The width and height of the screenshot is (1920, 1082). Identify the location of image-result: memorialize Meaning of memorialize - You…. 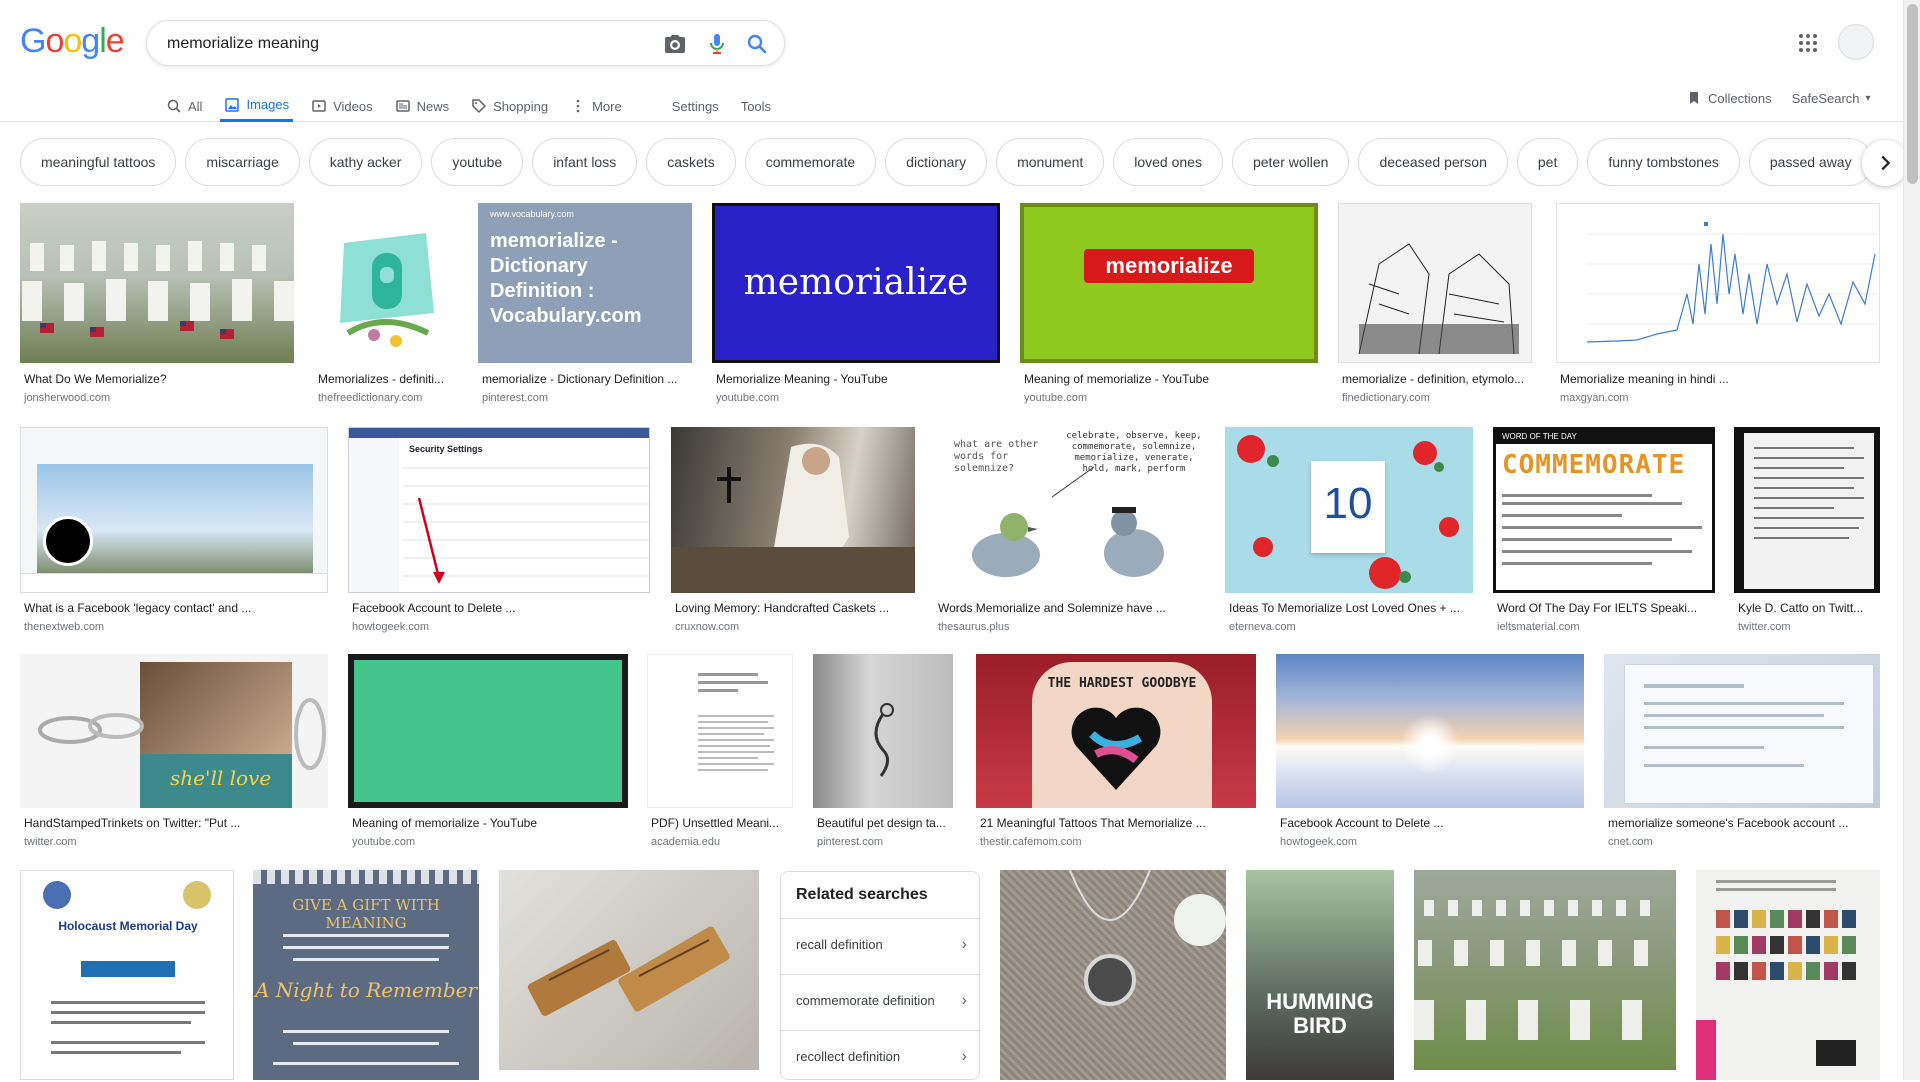
(1169, 303).